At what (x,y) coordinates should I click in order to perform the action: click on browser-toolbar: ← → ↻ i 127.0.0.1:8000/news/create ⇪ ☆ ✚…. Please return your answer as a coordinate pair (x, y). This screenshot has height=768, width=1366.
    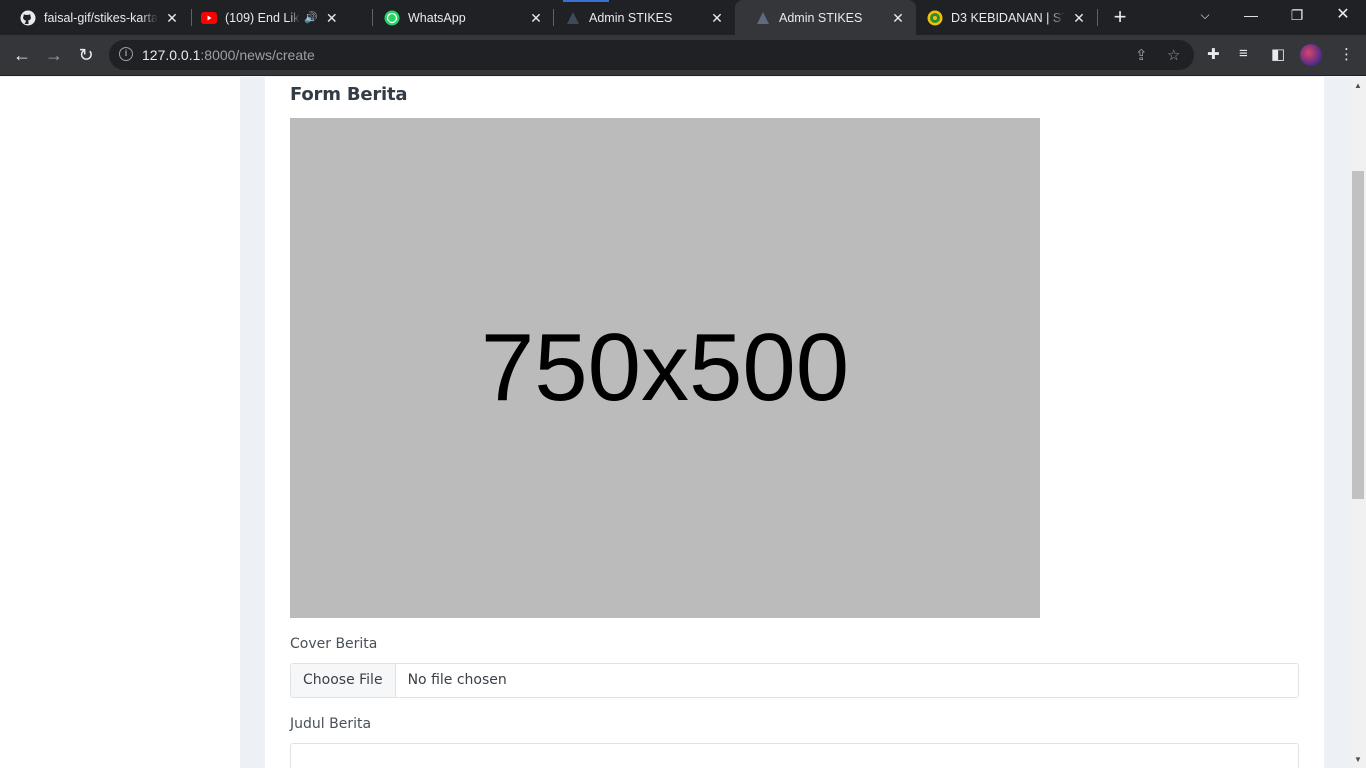
    Looking at the image, I should click on (683, 55).